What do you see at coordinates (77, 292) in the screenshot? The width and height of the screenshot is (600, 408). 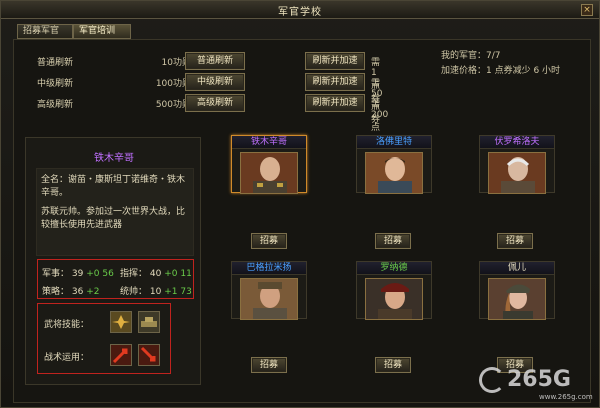 I see `stat-value: 36` at bounding box center [77, 292].